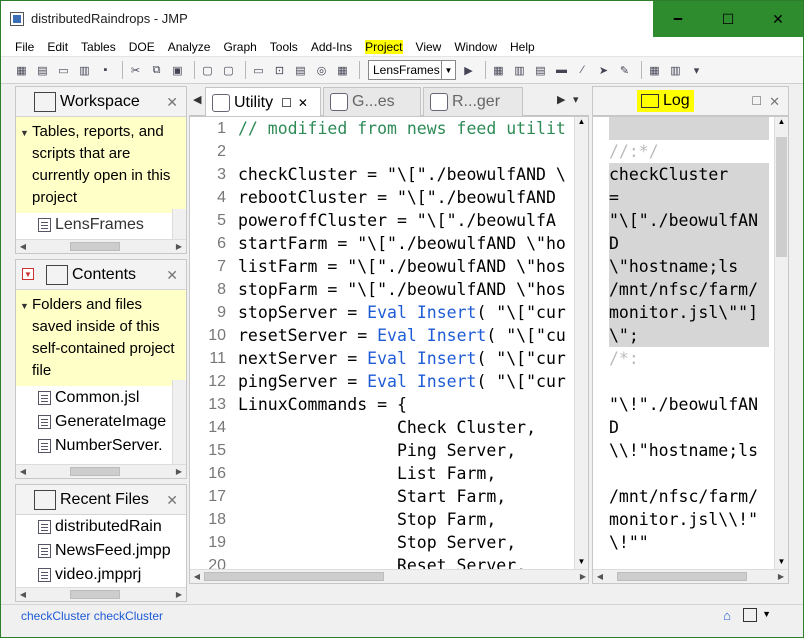 Image resolution: width=804 pixels, height=638 pixels. What do you see at coordinates (300, 70) in the screenshot?
I see `print-icon: ▤` at bounding box center [300, 70].